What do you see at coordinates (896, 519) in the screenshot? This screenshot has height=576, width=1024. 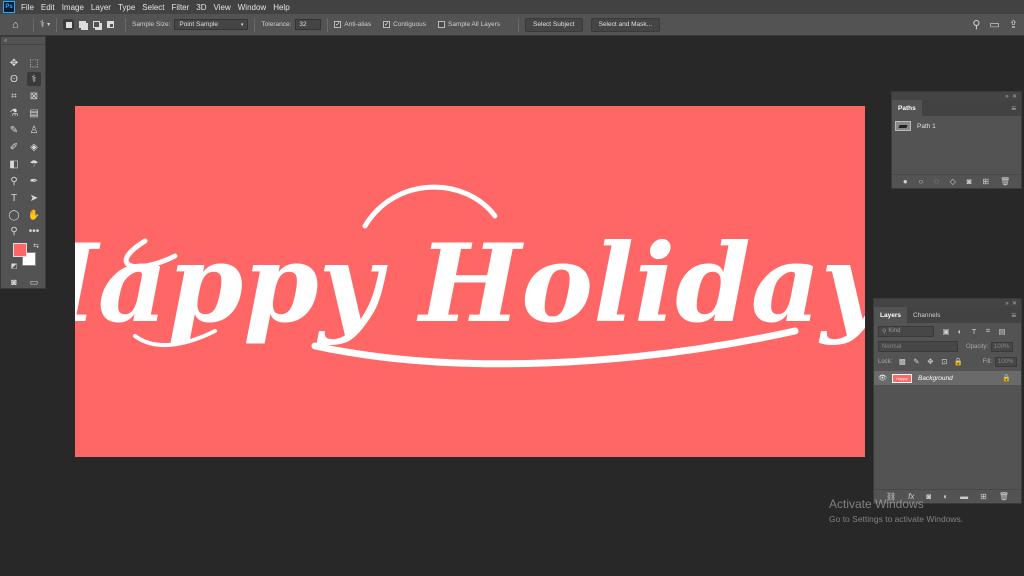 I see `watermark-subtitle: Go to Settings to activate Windows.` at bounding box center [896, 519].